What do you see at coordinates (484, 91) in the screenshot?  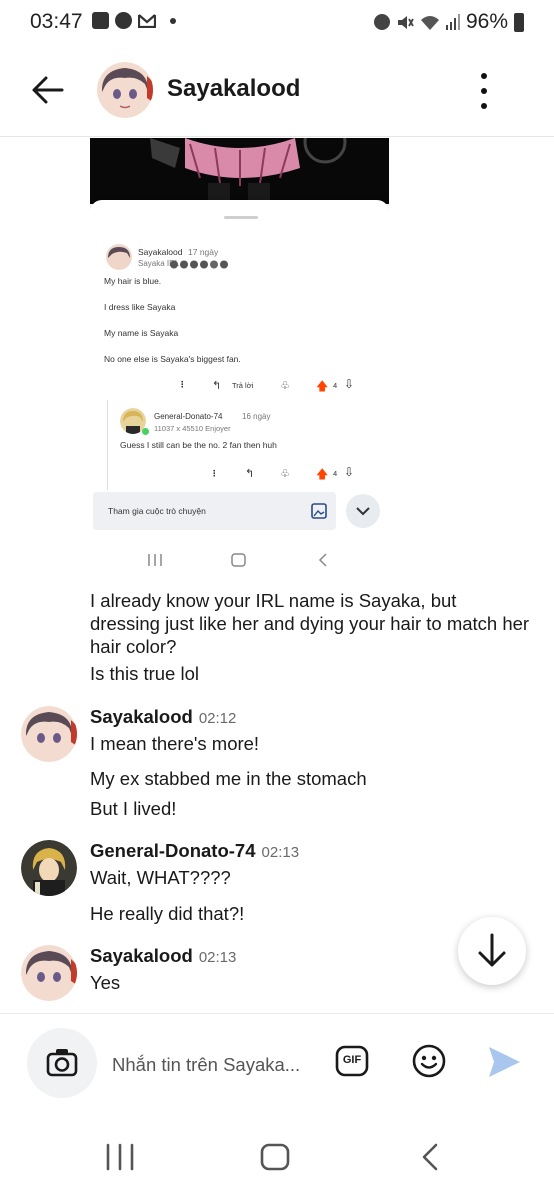 I see `kebab-icon` at bounding box center [484, 91].